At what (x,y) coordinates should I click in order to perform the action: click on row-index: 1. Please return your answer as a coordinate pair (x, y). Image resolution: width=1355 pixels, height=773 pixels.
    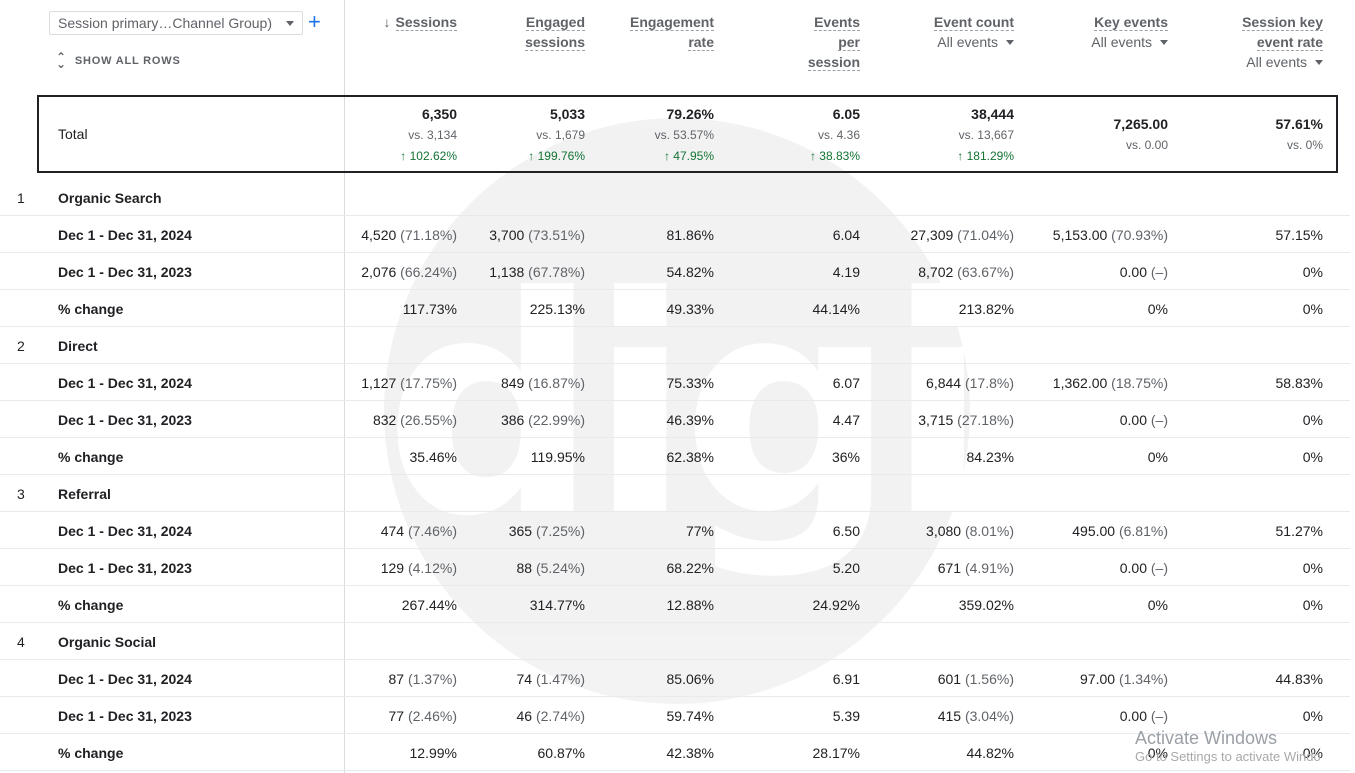
    Looking at the image, I should click on (21, 198).